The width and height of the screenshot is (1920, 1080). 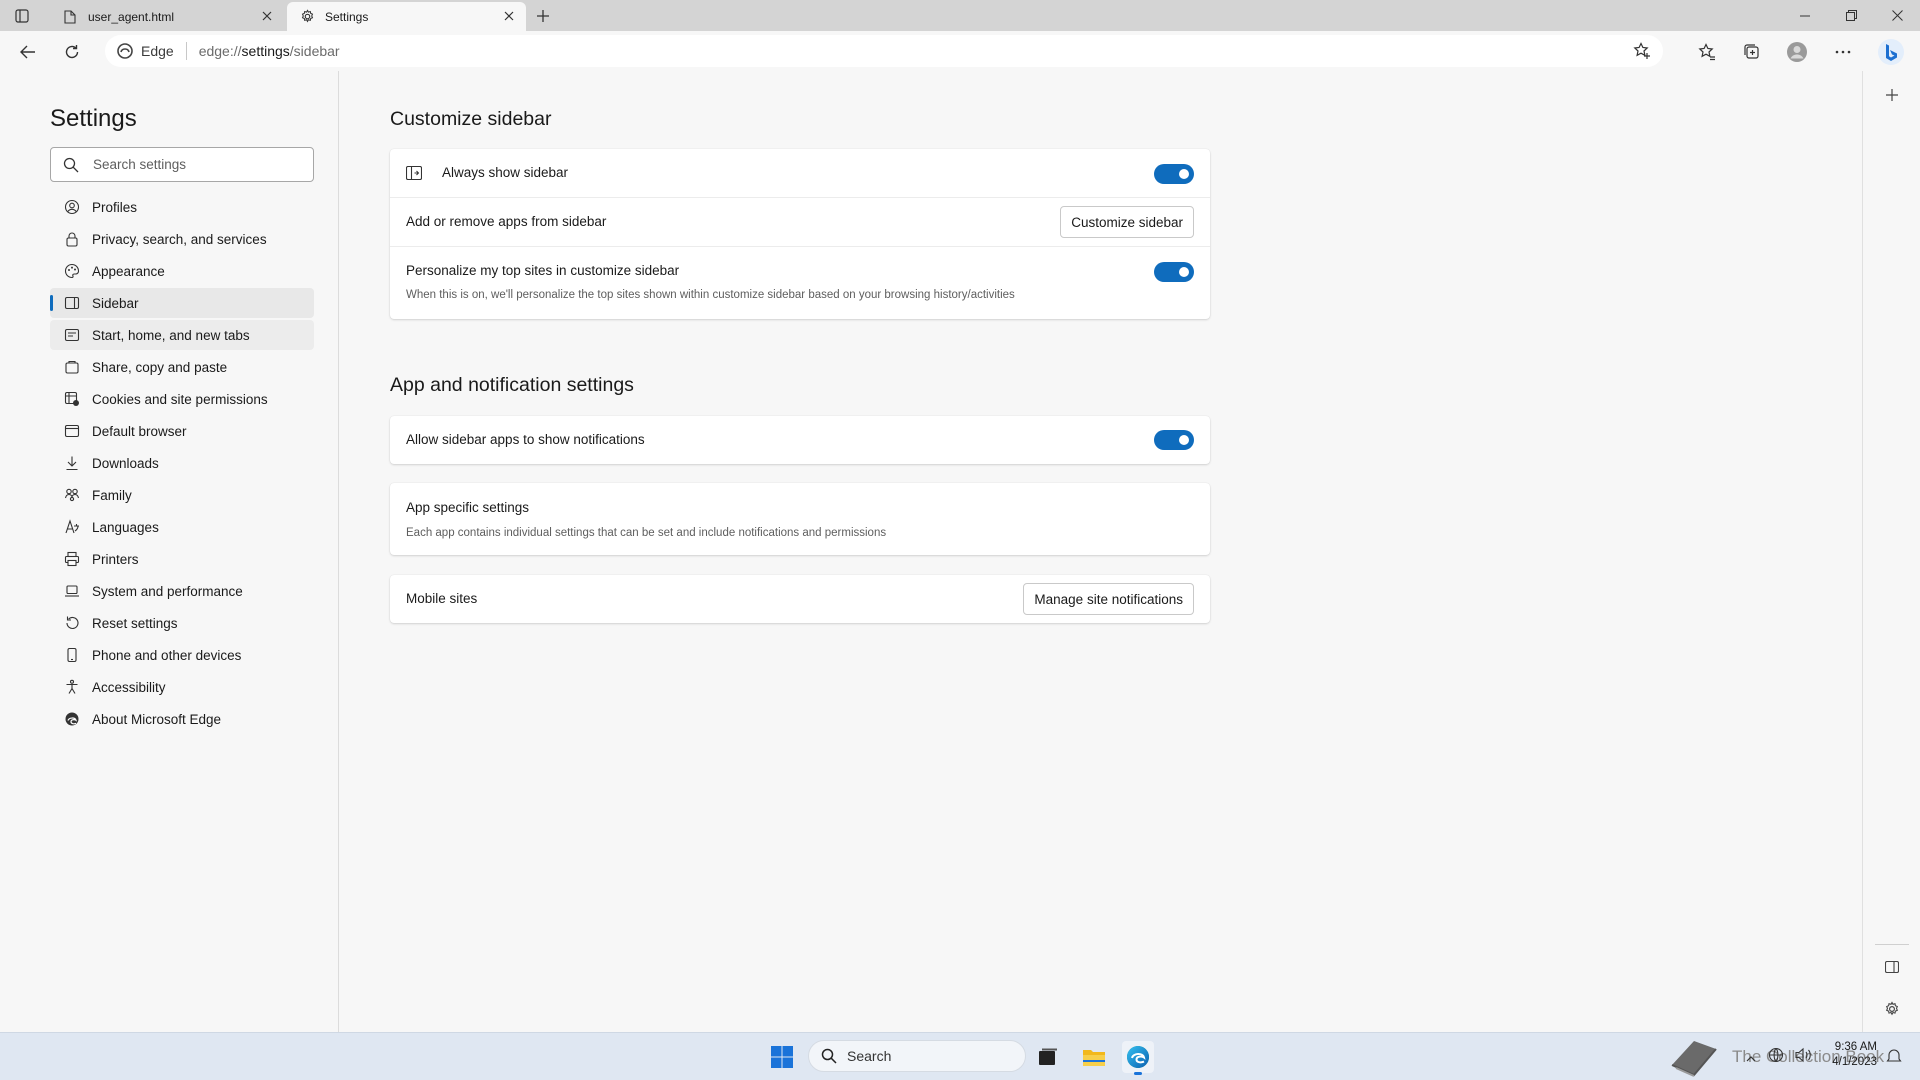 I want to click on nav-item-system: System and performance, so click(x=182, y=591).